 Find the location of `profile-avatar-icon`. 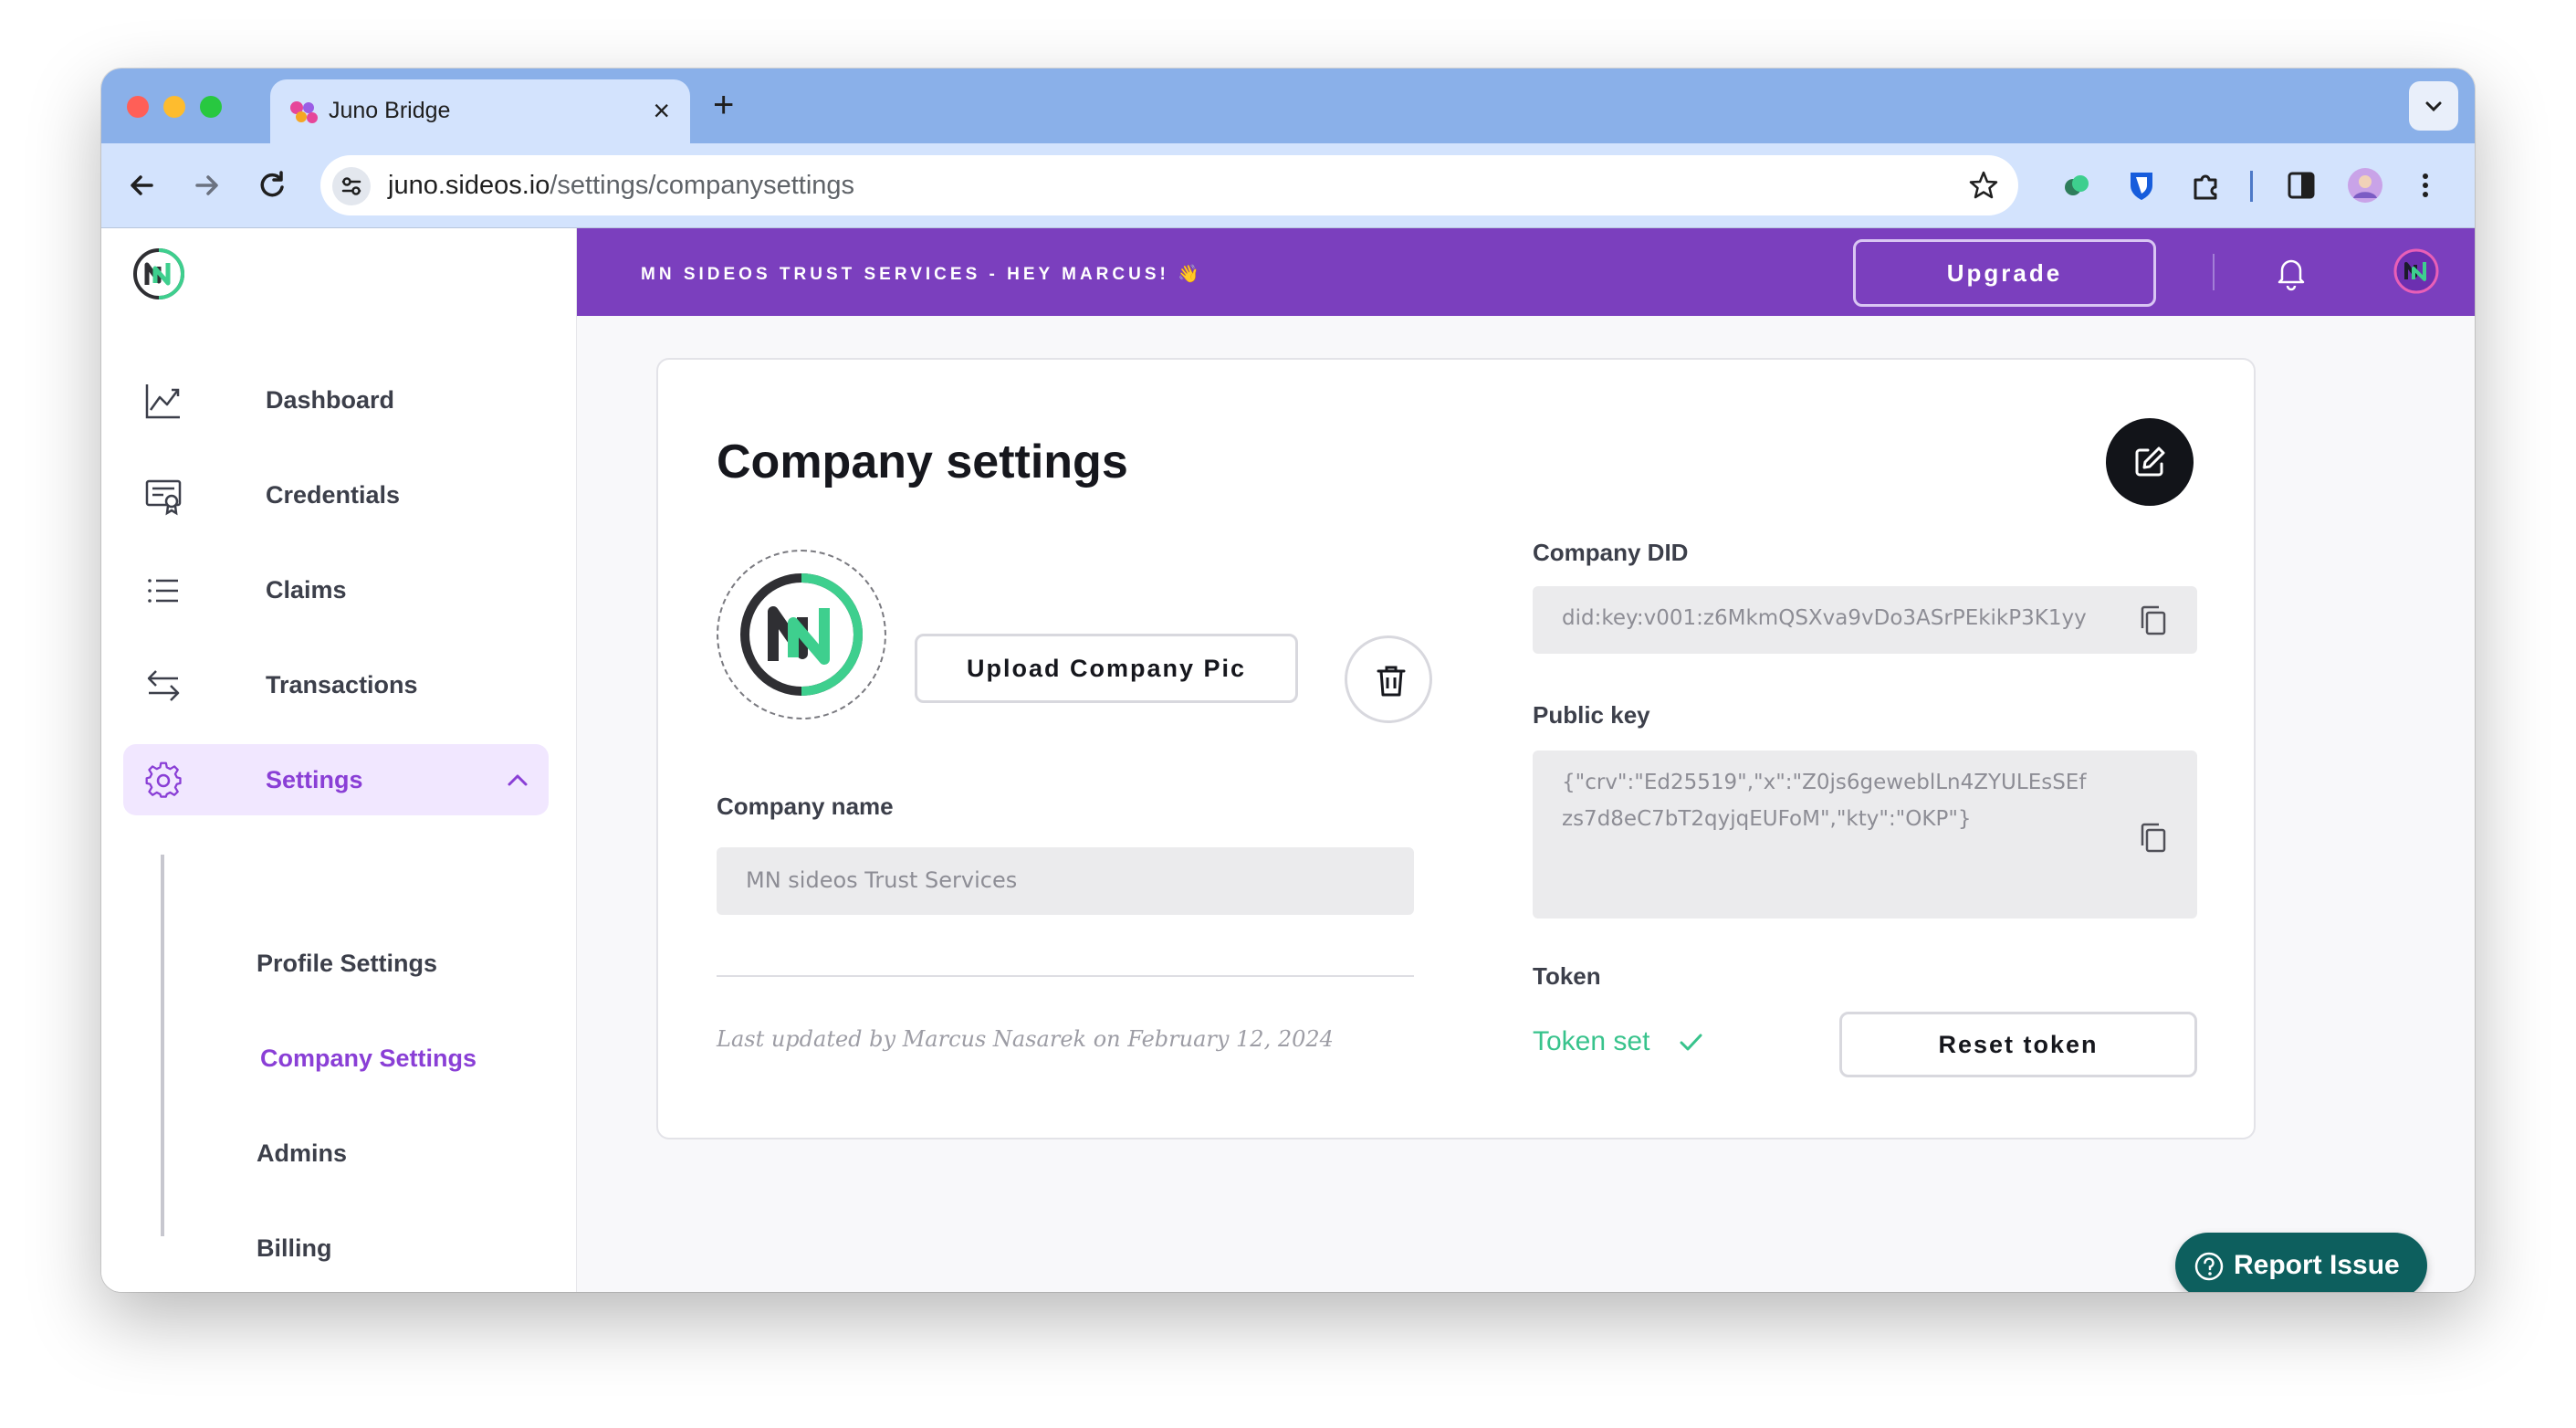

profile-avatar-icon is located at coordinates (2365, 185).